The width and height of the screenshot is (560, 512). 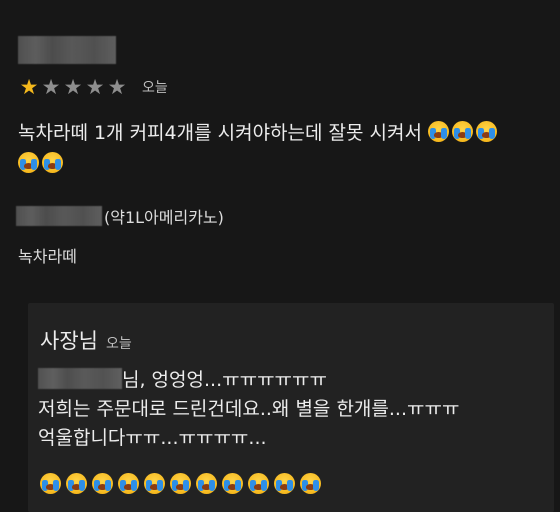 I want to click on ordered-menu-option: (약1L아메리카노), so click(x=120, y=216).